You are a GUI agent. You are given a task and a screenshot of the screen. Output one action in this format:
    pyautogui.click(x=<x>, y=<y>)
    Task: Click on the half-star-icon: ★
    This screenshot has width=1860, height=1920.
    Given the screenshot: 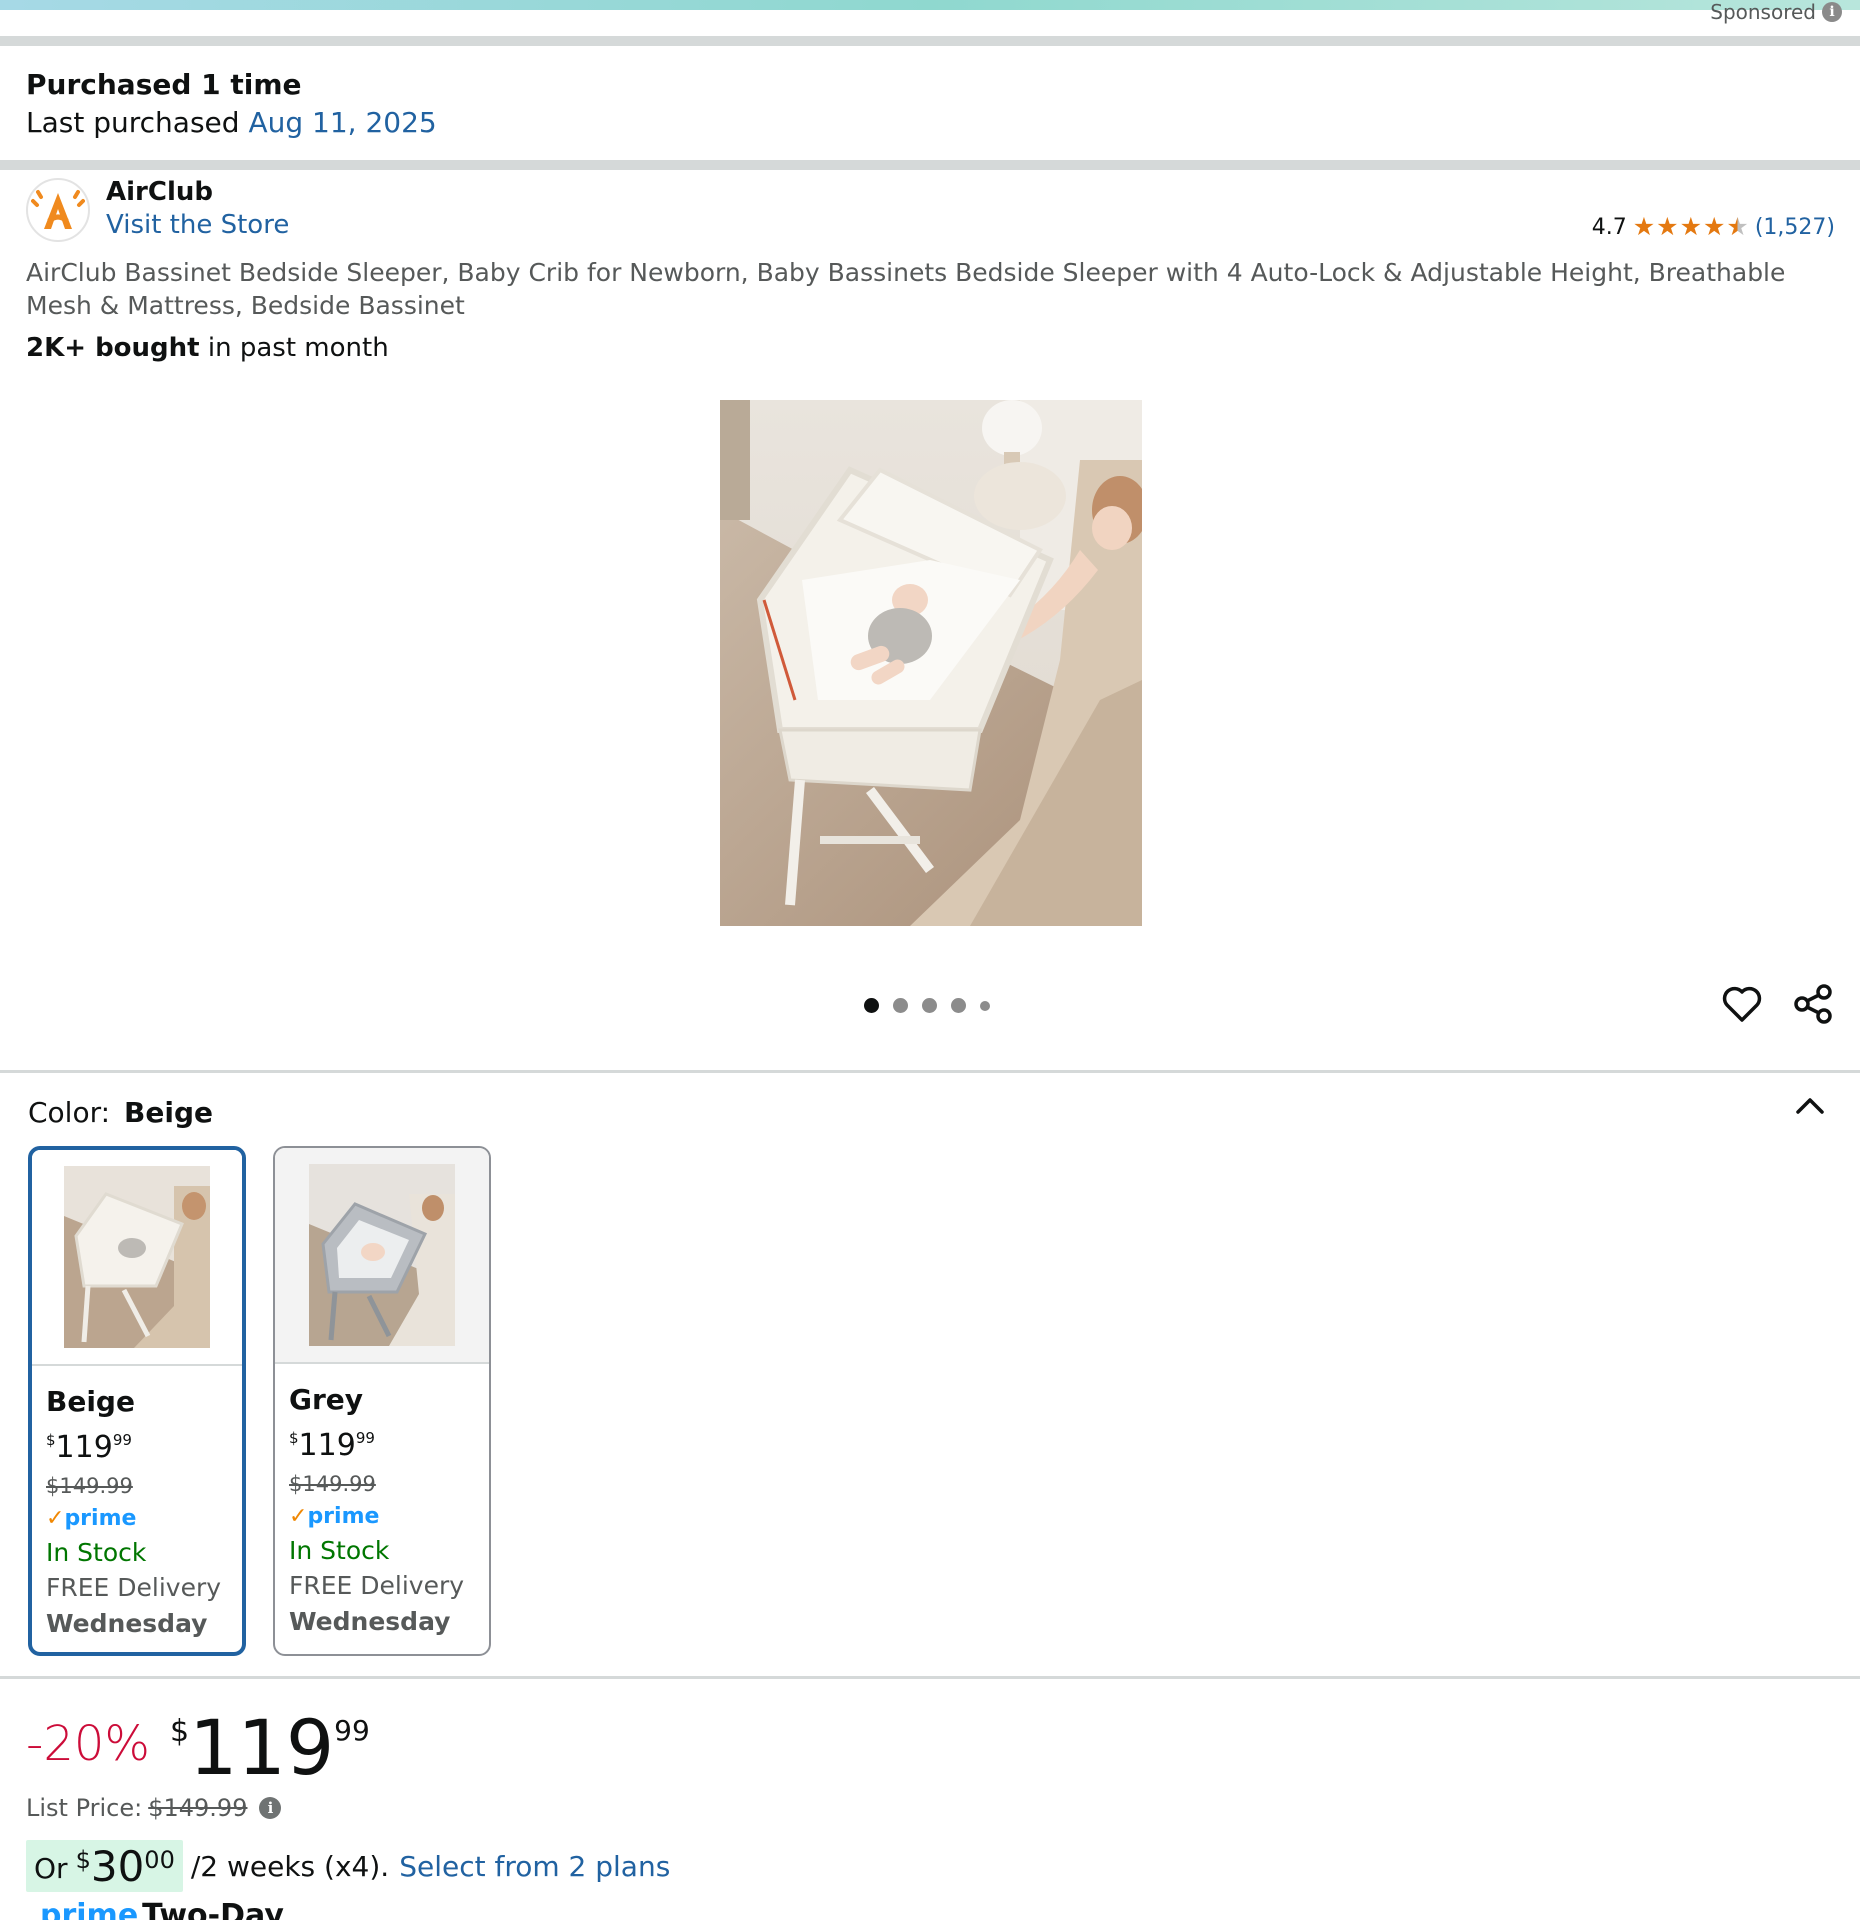 What is the action you would take?
    pyautogui.click(x=1737, y=226)
    